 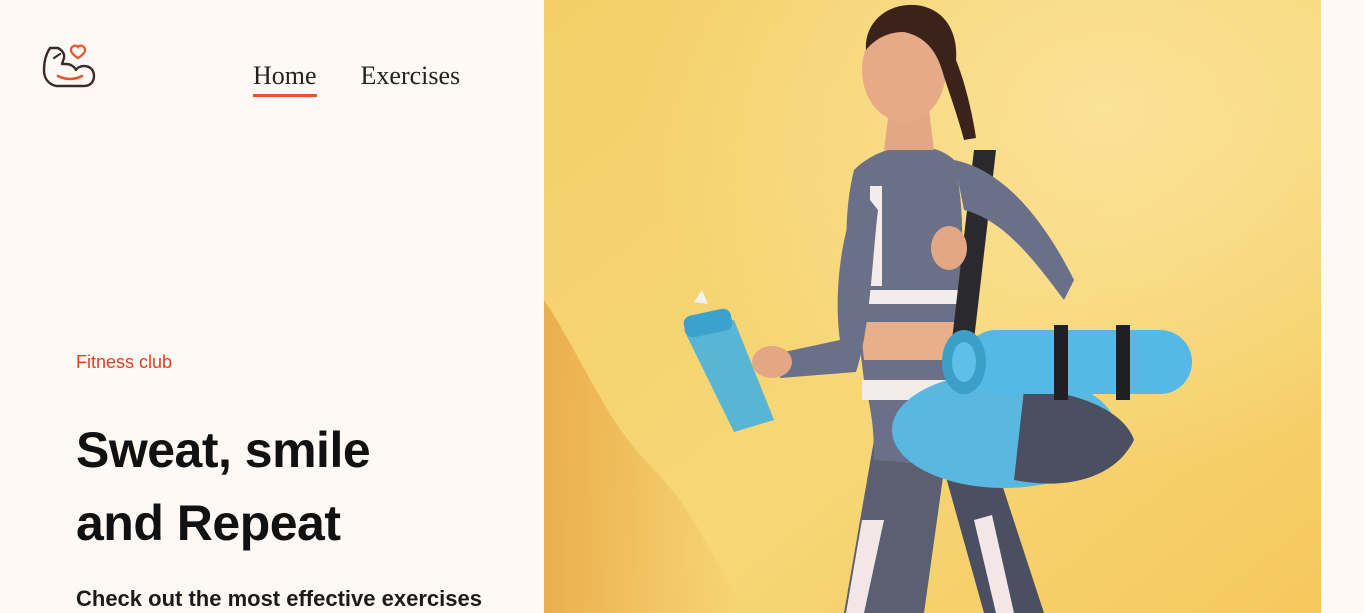 I want to click on hero-subtitle: Check out the most effective exercises, so click(x=279, y=598).